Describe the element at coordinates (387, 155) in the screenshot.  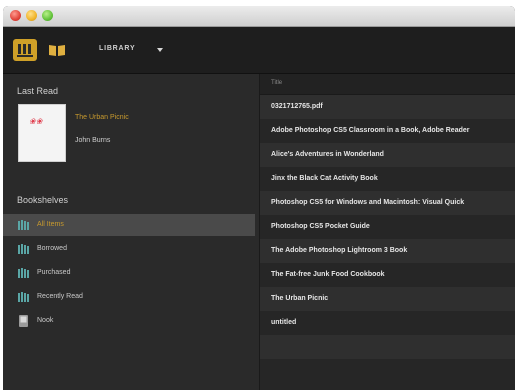
I see `book-row: Alice's Adventures in Wonderland` at that location.